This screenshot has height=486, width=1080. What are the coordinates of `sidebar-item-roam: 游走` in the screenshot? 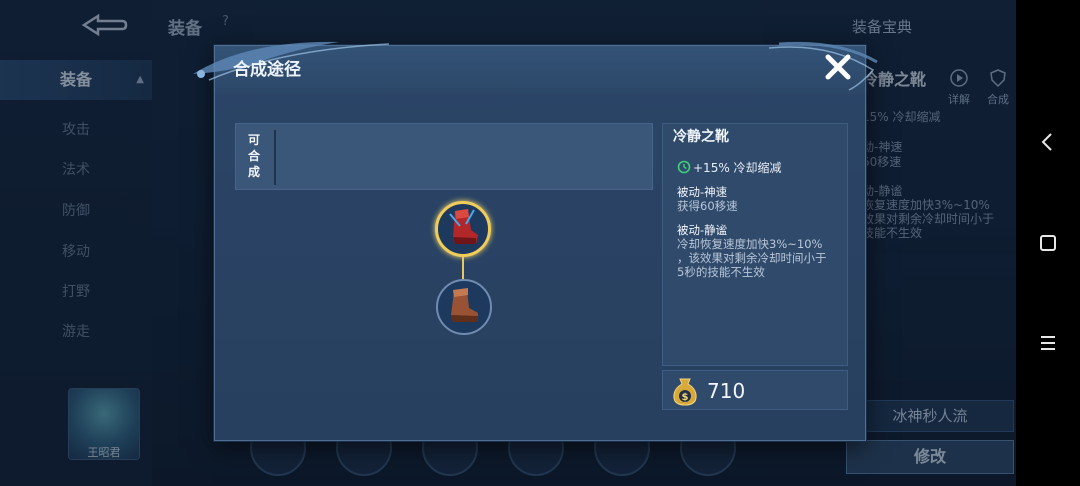 It's located at (76, 332).